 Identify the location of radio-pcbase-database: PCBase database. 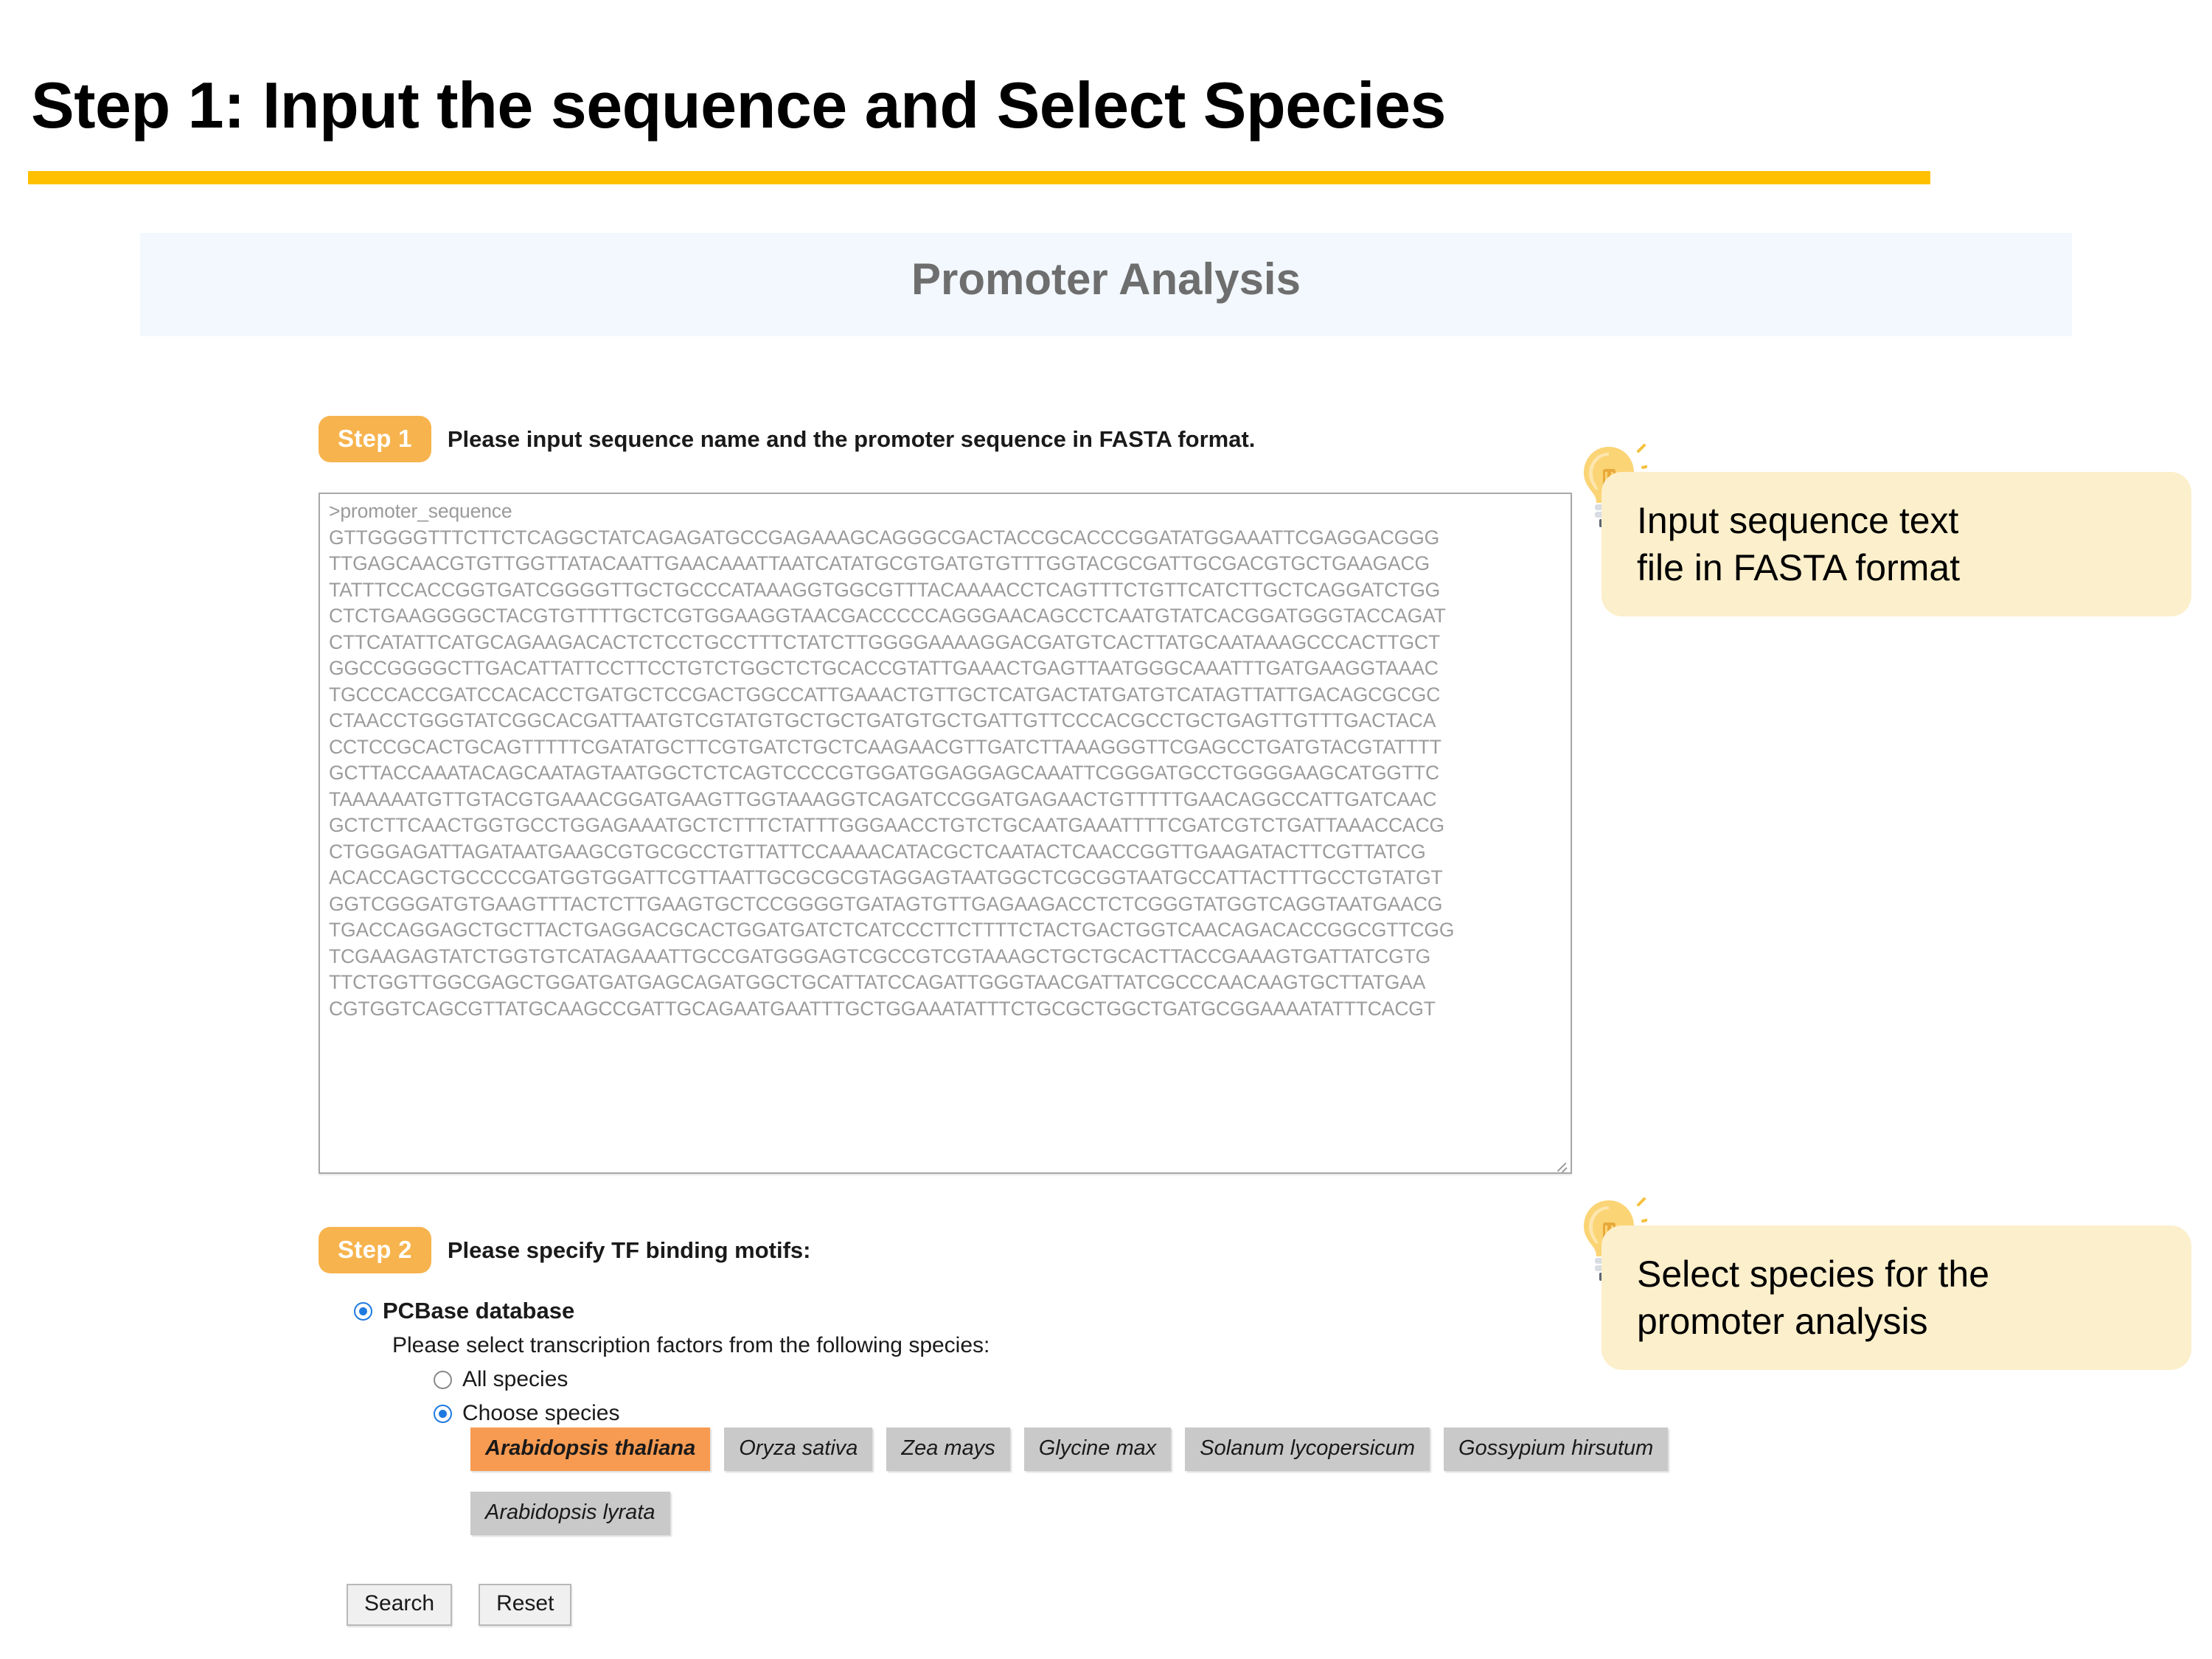
(464, 1311).